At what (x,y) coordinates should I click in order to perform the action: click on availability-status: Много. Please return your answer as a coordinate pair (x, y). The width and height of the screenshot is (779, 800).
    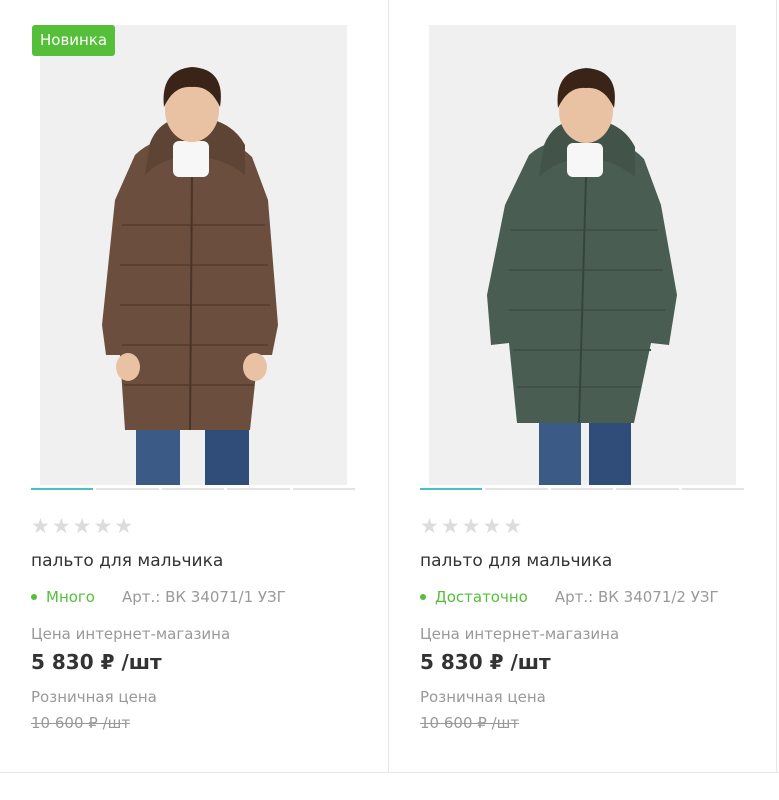
    Looking at the image, I should click on (70, 597).